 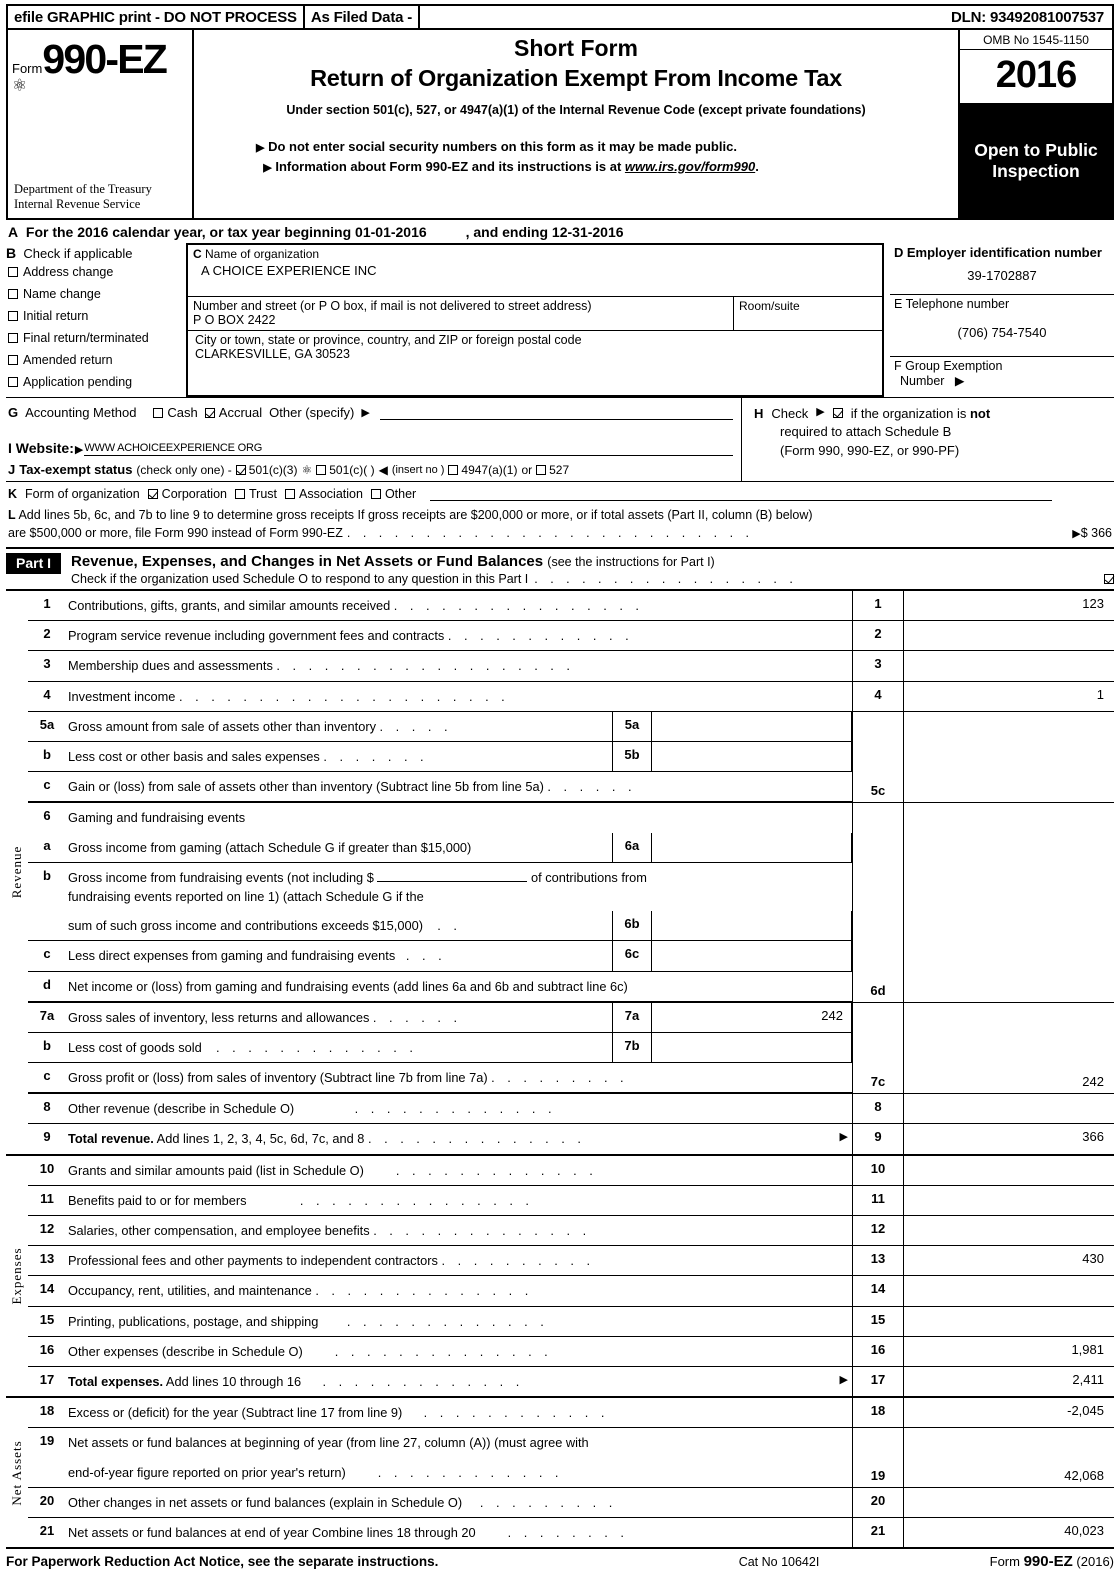 I want to click on checkbox-icon-corporation, so click(x=152, y=494).